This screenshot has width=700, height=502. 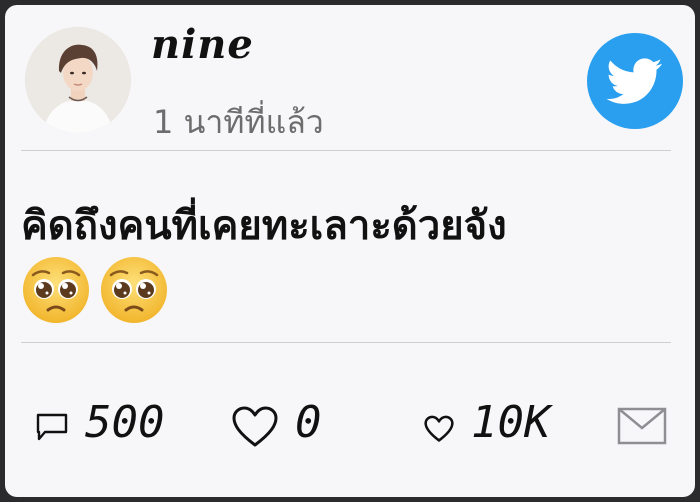 I want to click on action-bar: 500 0 10K, so click(x=350, y=425).